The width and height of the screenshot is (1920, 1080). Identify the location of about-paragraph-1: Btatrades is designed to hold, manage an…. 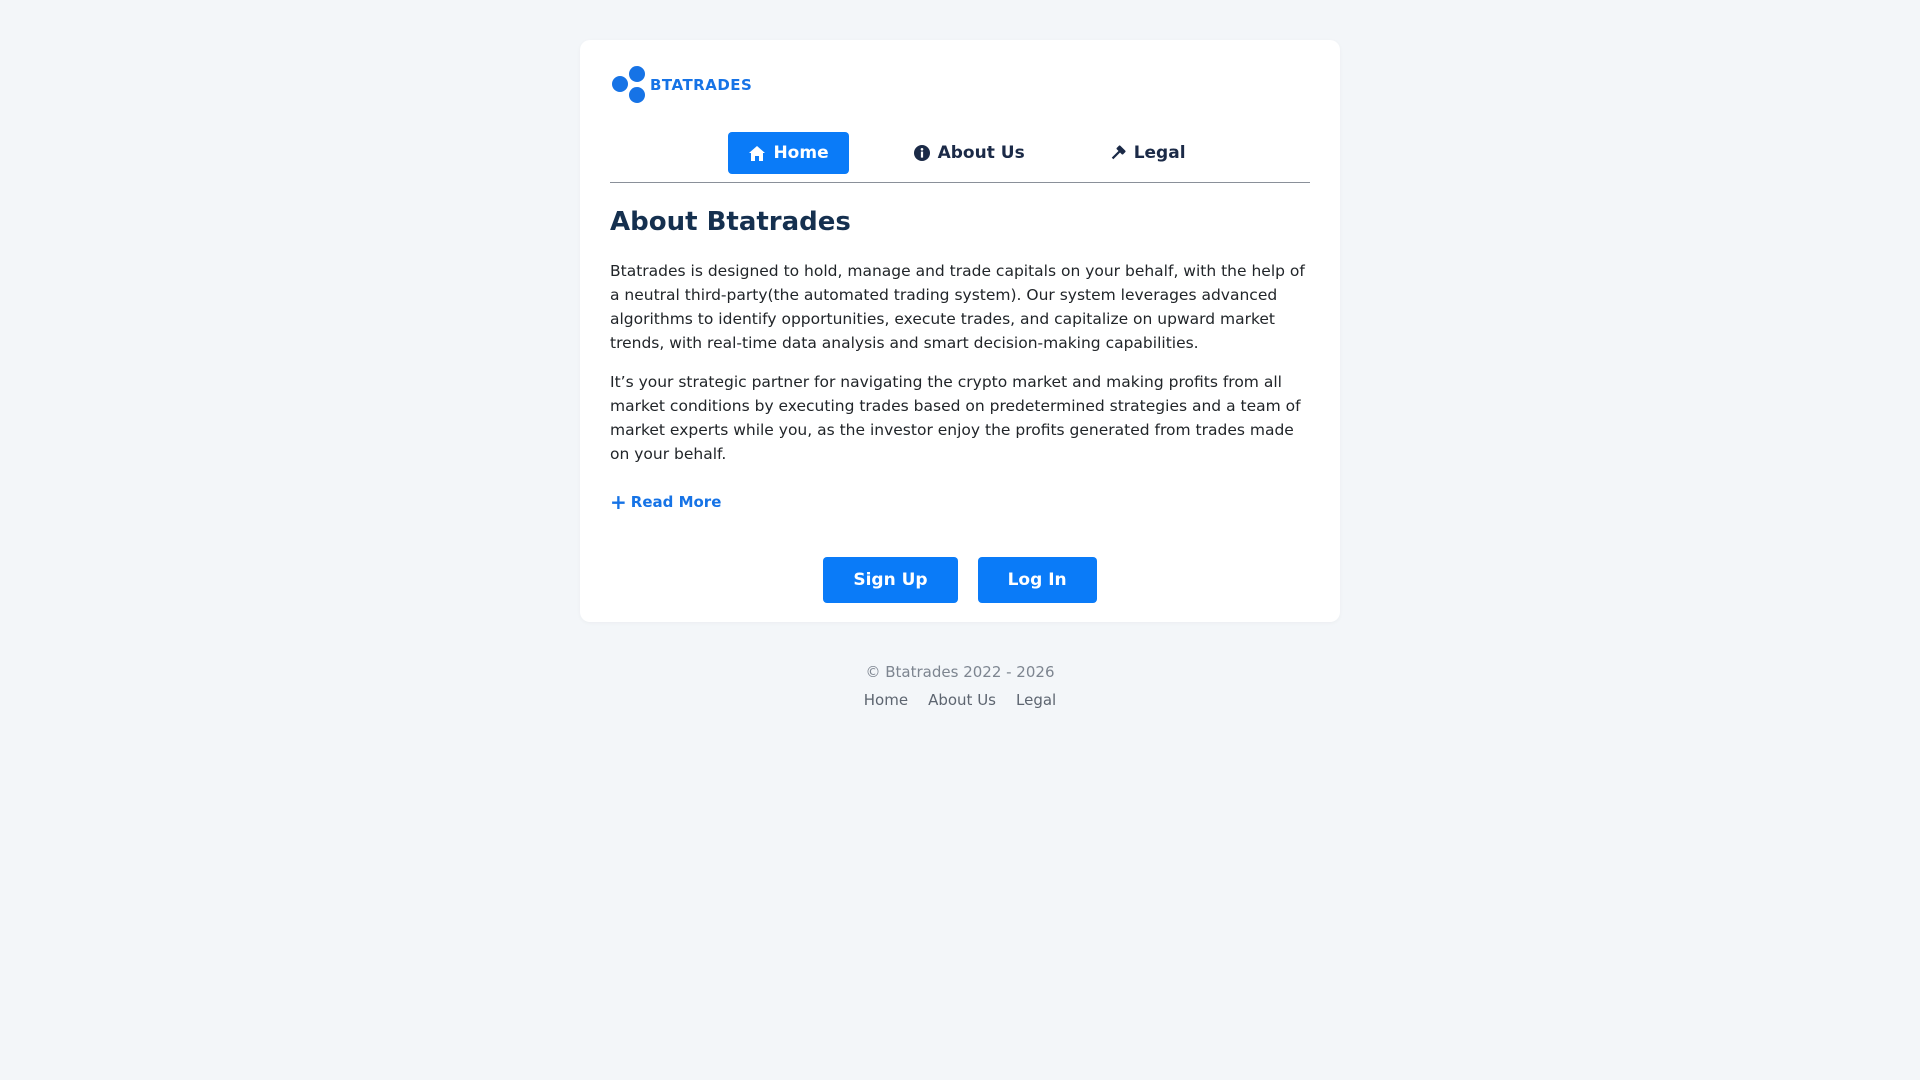
(957, 307).